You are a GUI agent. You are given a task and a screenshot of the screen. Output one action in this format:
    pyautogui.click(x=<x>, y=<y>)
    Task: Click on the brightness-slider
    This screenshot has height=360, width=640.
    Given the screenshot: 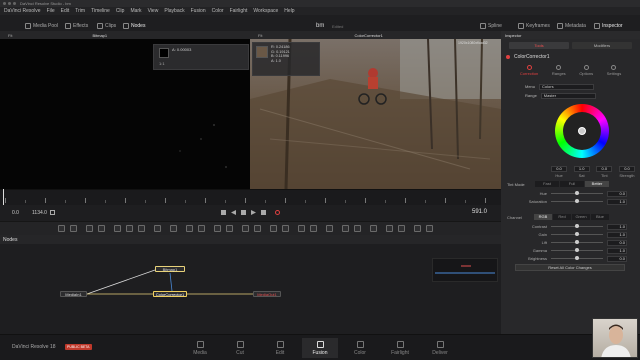 What is the action you would take?
    pyautogui.click(x=577, y=258)
    